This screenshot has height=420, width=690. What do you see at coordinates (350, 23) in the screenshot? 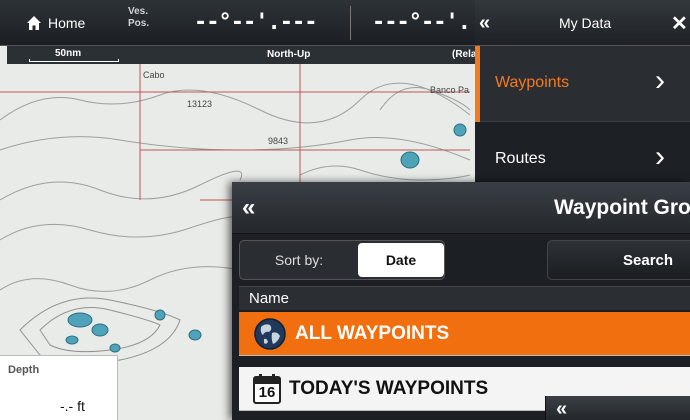
I see `readout-divider` at bounding box center [350, 23].